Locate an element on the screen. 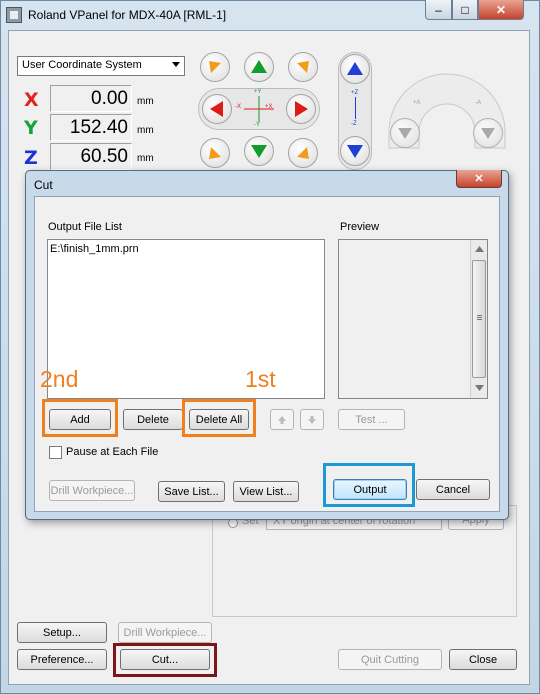 This screenshot has width=540, height=694. jog-plus-a-button is located at coordinates (405, 133).